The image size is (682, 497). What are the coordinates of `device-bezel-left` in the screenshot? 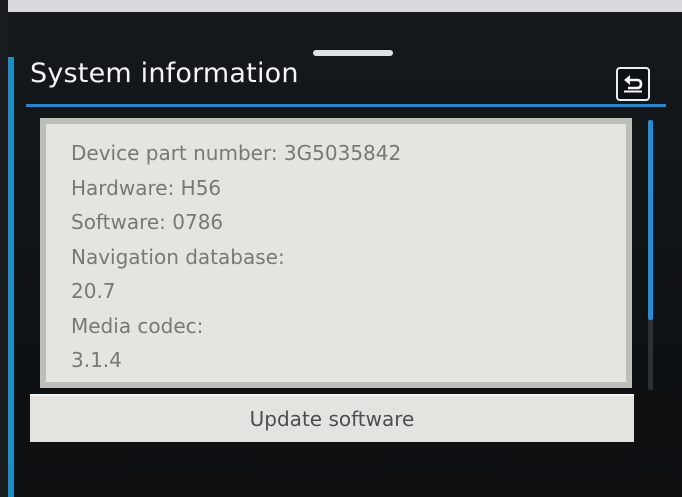 It's located at (4, 248).